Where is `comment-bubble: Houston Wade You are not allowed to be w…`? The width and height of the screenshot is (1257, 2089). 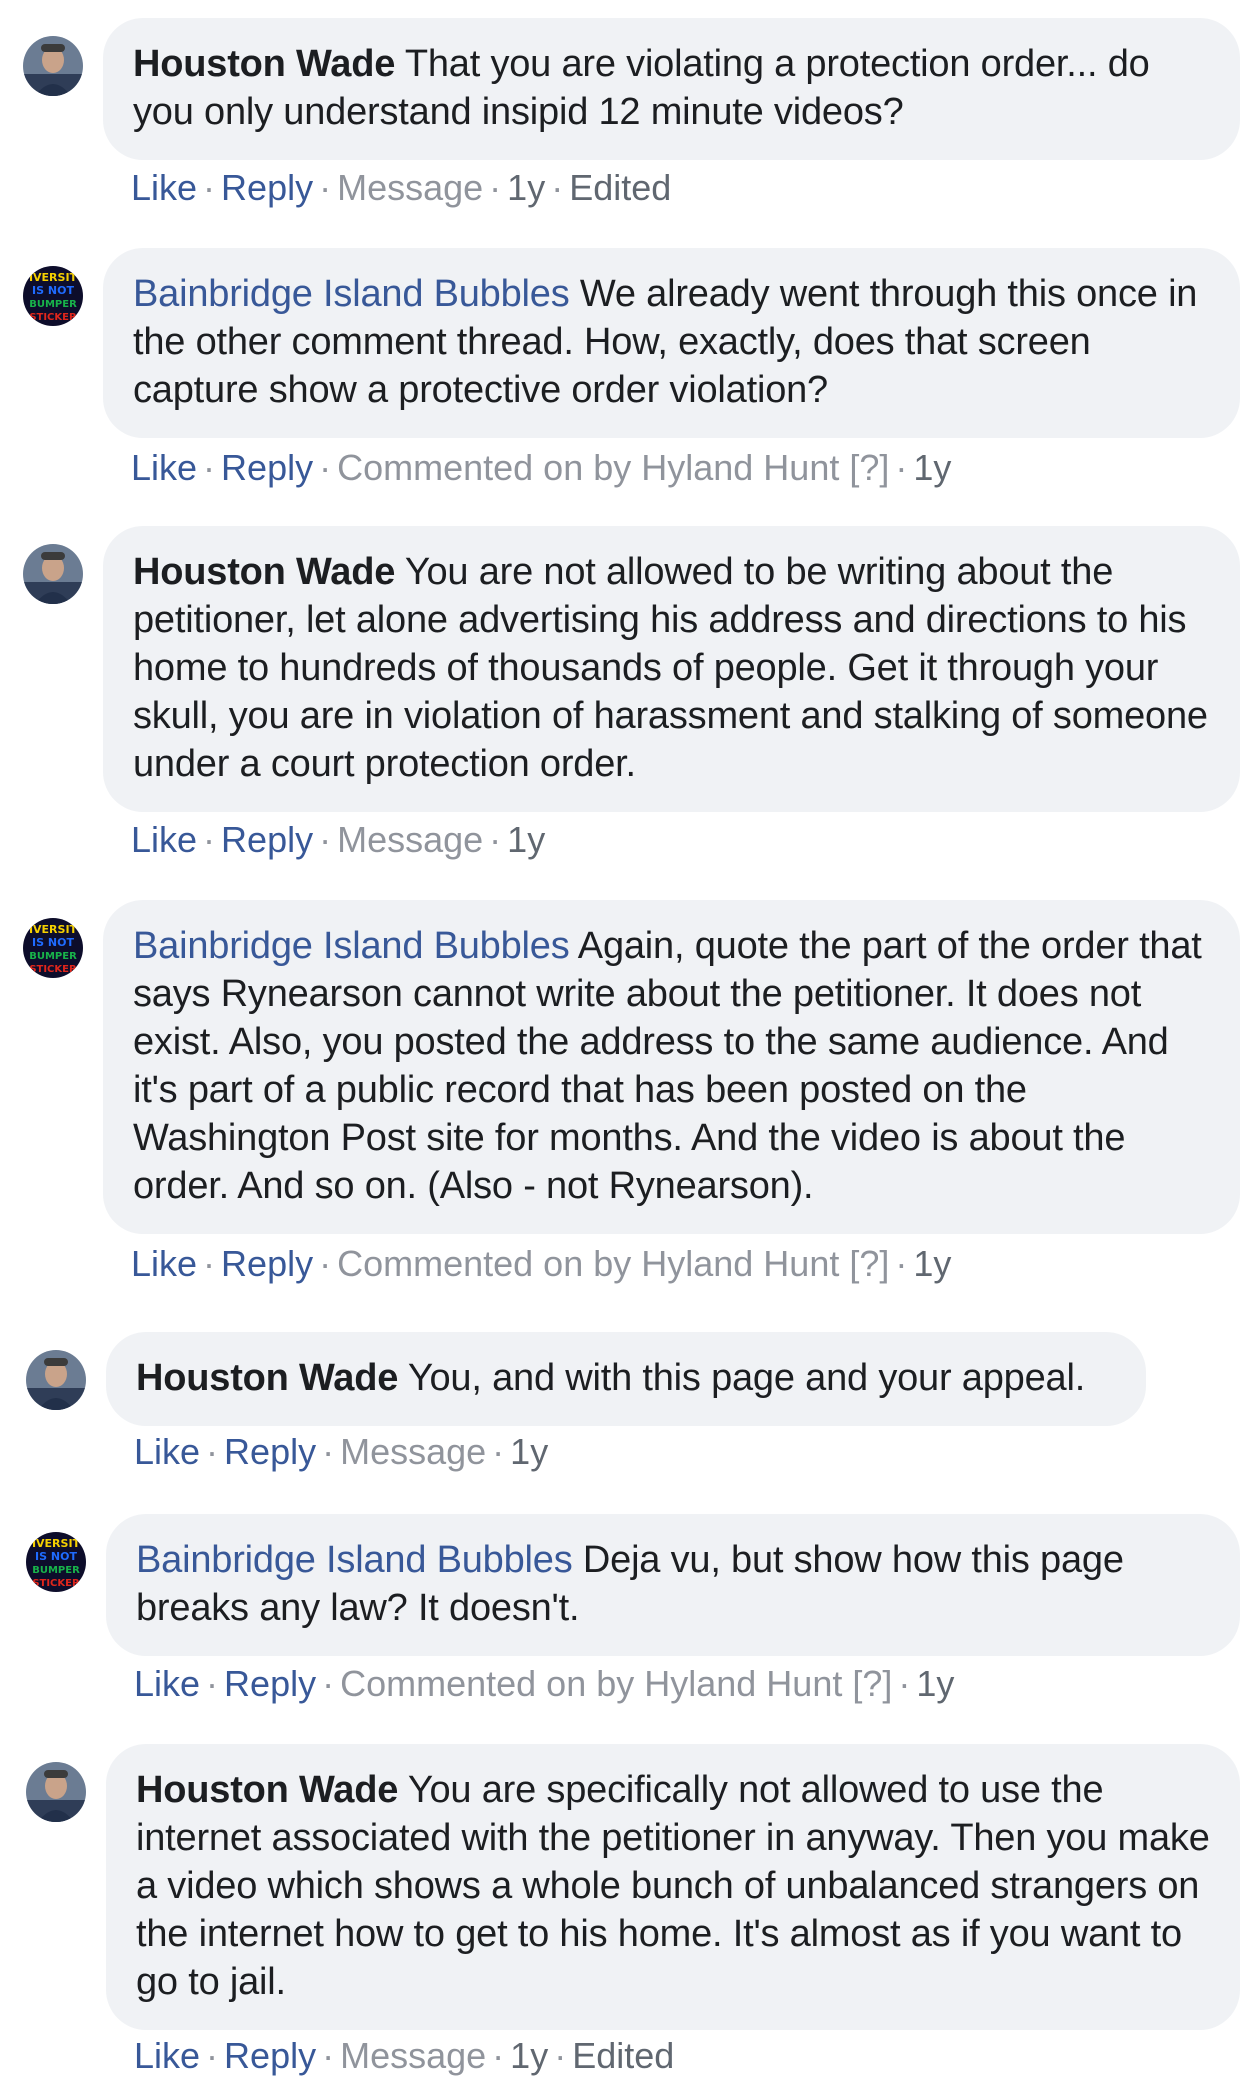 comment-bubble: Houston Wade You are not allowed to be w… is located at coordinates (671, 669).